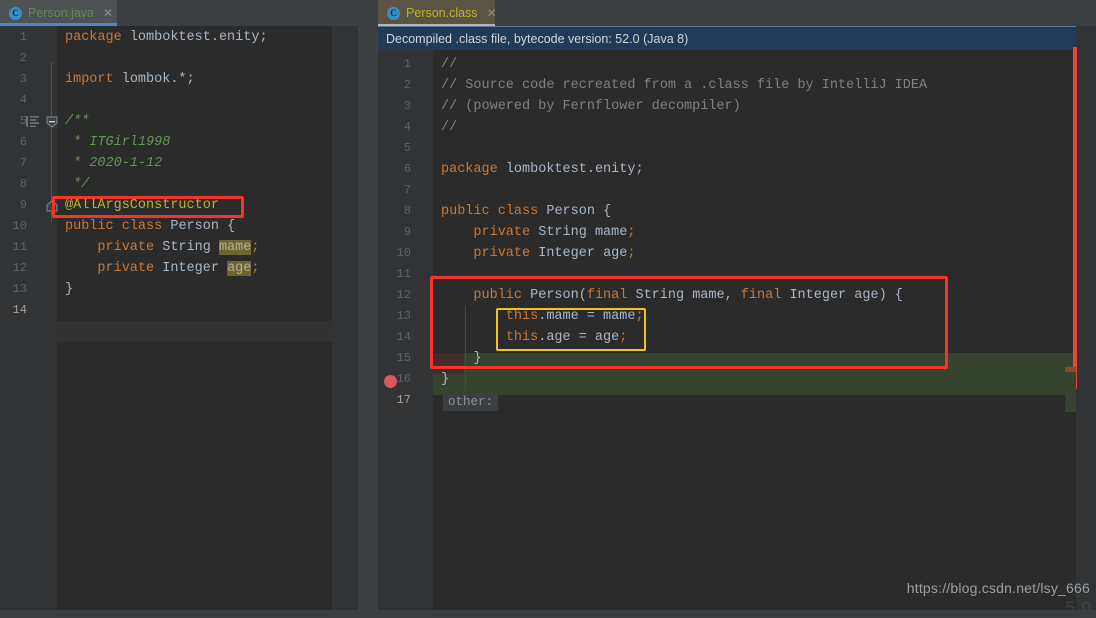 Image resolution: width=1096 pixels, height=618 pixels. Describe the element at coordinates (1086, 322) in the screenshot. I see `error-stripe-right` at that location.